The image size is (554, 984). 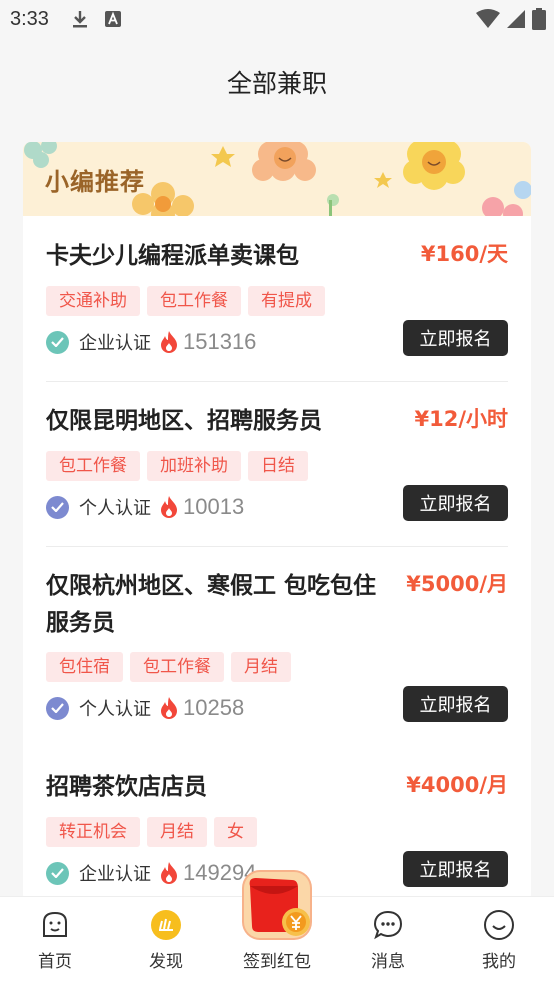 What do you see at coordinates (516, 21) in the screenshot?
I see `signal-icon` at bounding box center [516, 21].